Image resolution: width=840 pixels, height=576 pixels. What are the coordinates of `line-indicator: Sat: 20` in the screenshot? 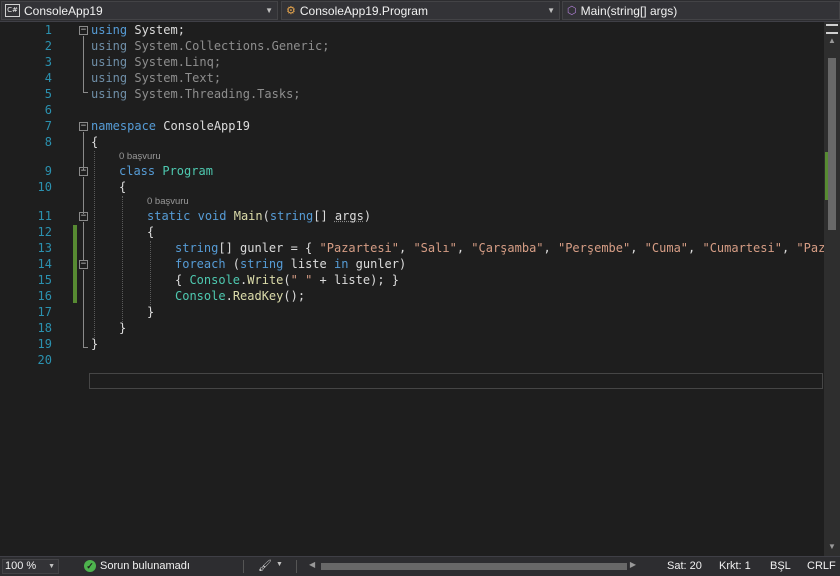 It's located at (684, 566).